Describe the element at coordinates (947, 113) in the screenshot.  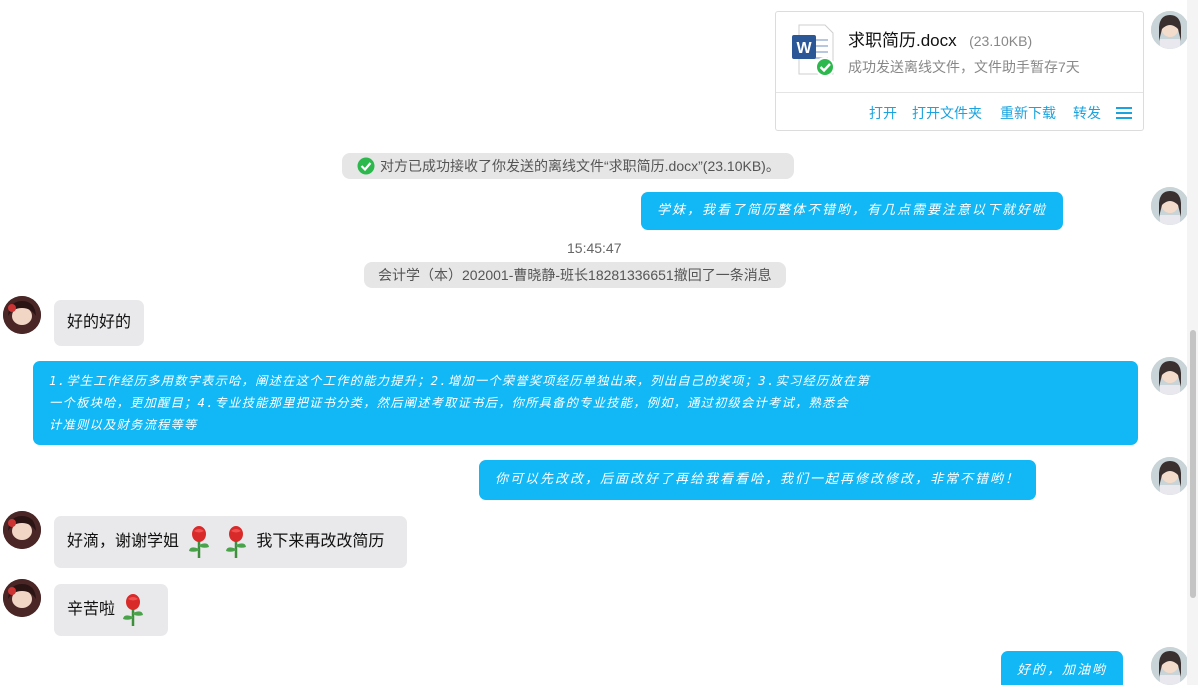
I see `open-folder-button: 打开文件夹` at that location.